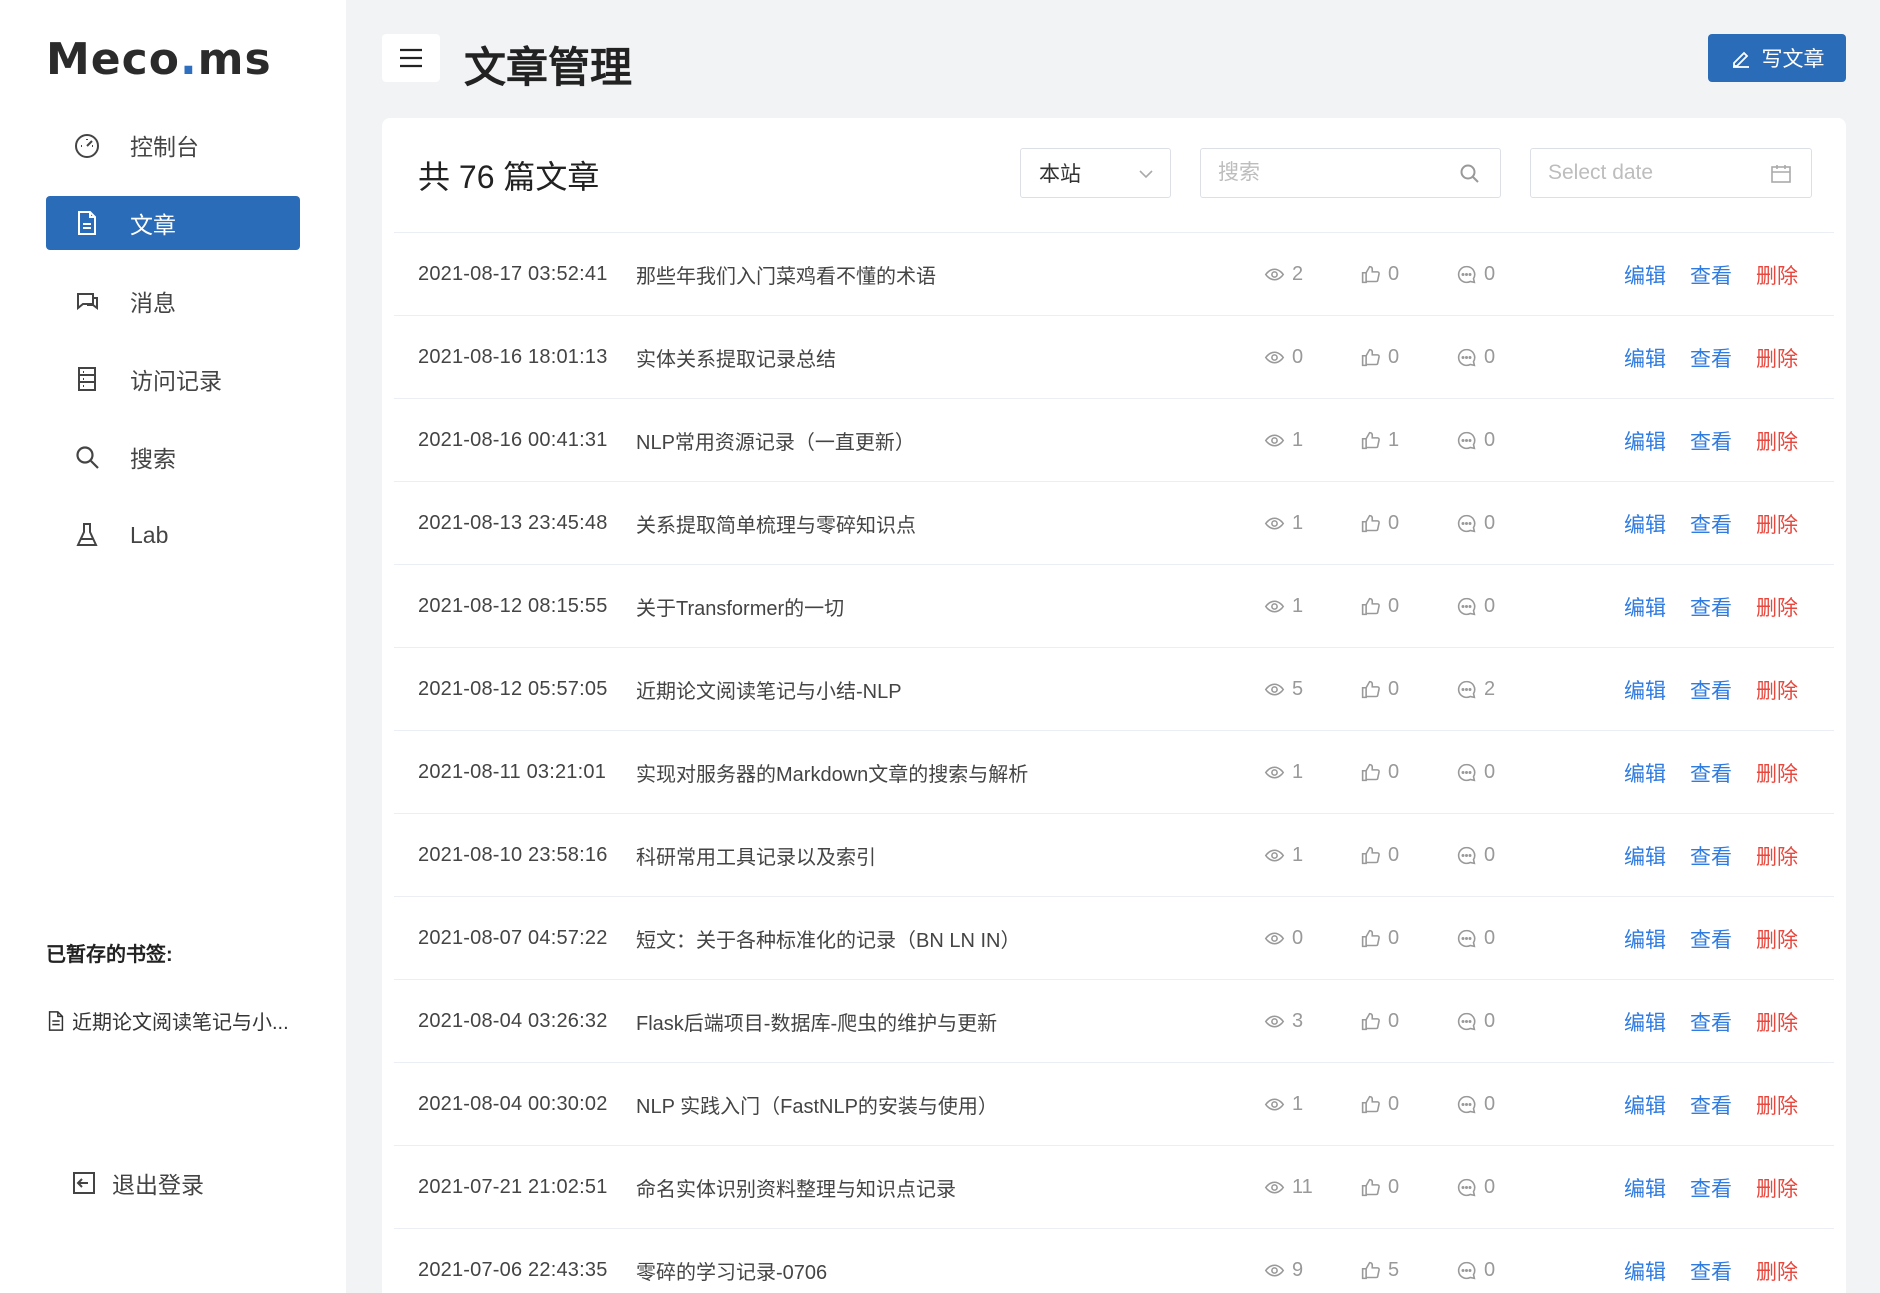  I want to click on card-header: 共 76 篇文章 本站, so click(1114, 175).